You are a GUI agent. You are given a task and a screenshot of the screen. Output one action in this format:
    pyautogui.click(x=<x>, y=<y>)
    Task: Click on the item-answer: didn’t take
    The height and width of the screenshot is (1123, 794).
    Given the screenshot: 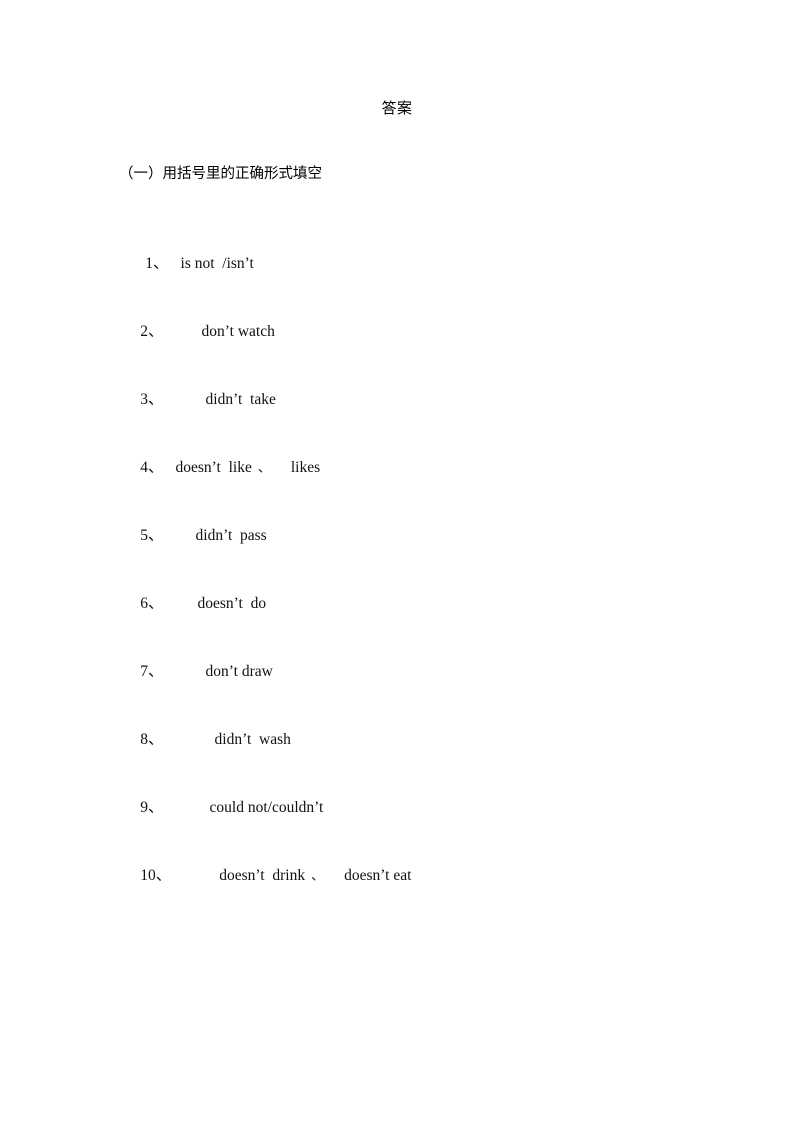 What is the action you would take?
    pyautogui.click(x=240, y=399)
    